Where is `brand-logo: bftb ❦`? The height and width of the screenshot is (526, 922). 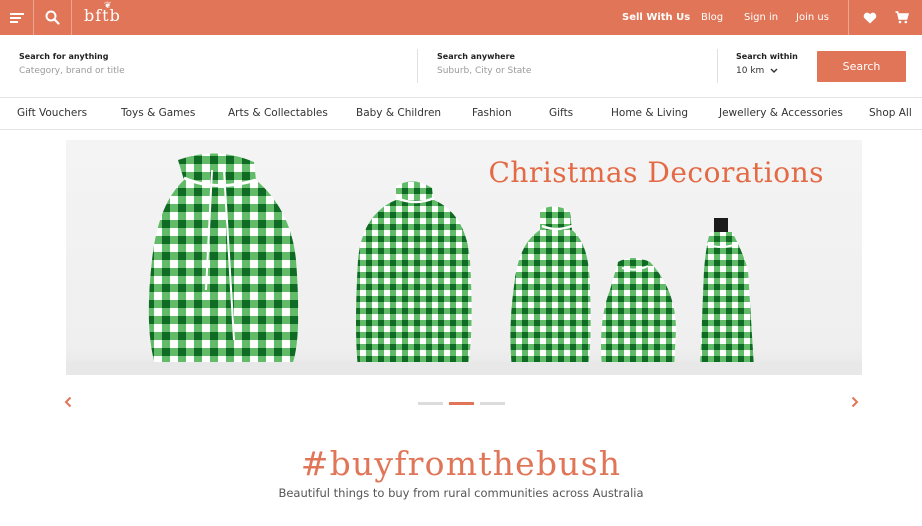 brand-logo: bftb ❦ is located at coordinates (102, 13).